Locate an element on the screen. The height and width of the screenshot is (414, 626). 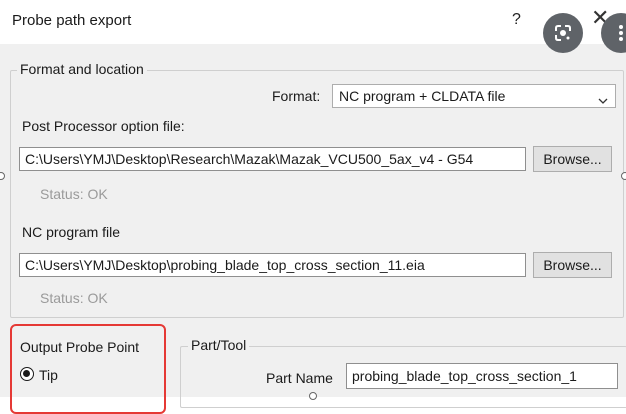
help-button: ? is located at coordinates (516, 20).